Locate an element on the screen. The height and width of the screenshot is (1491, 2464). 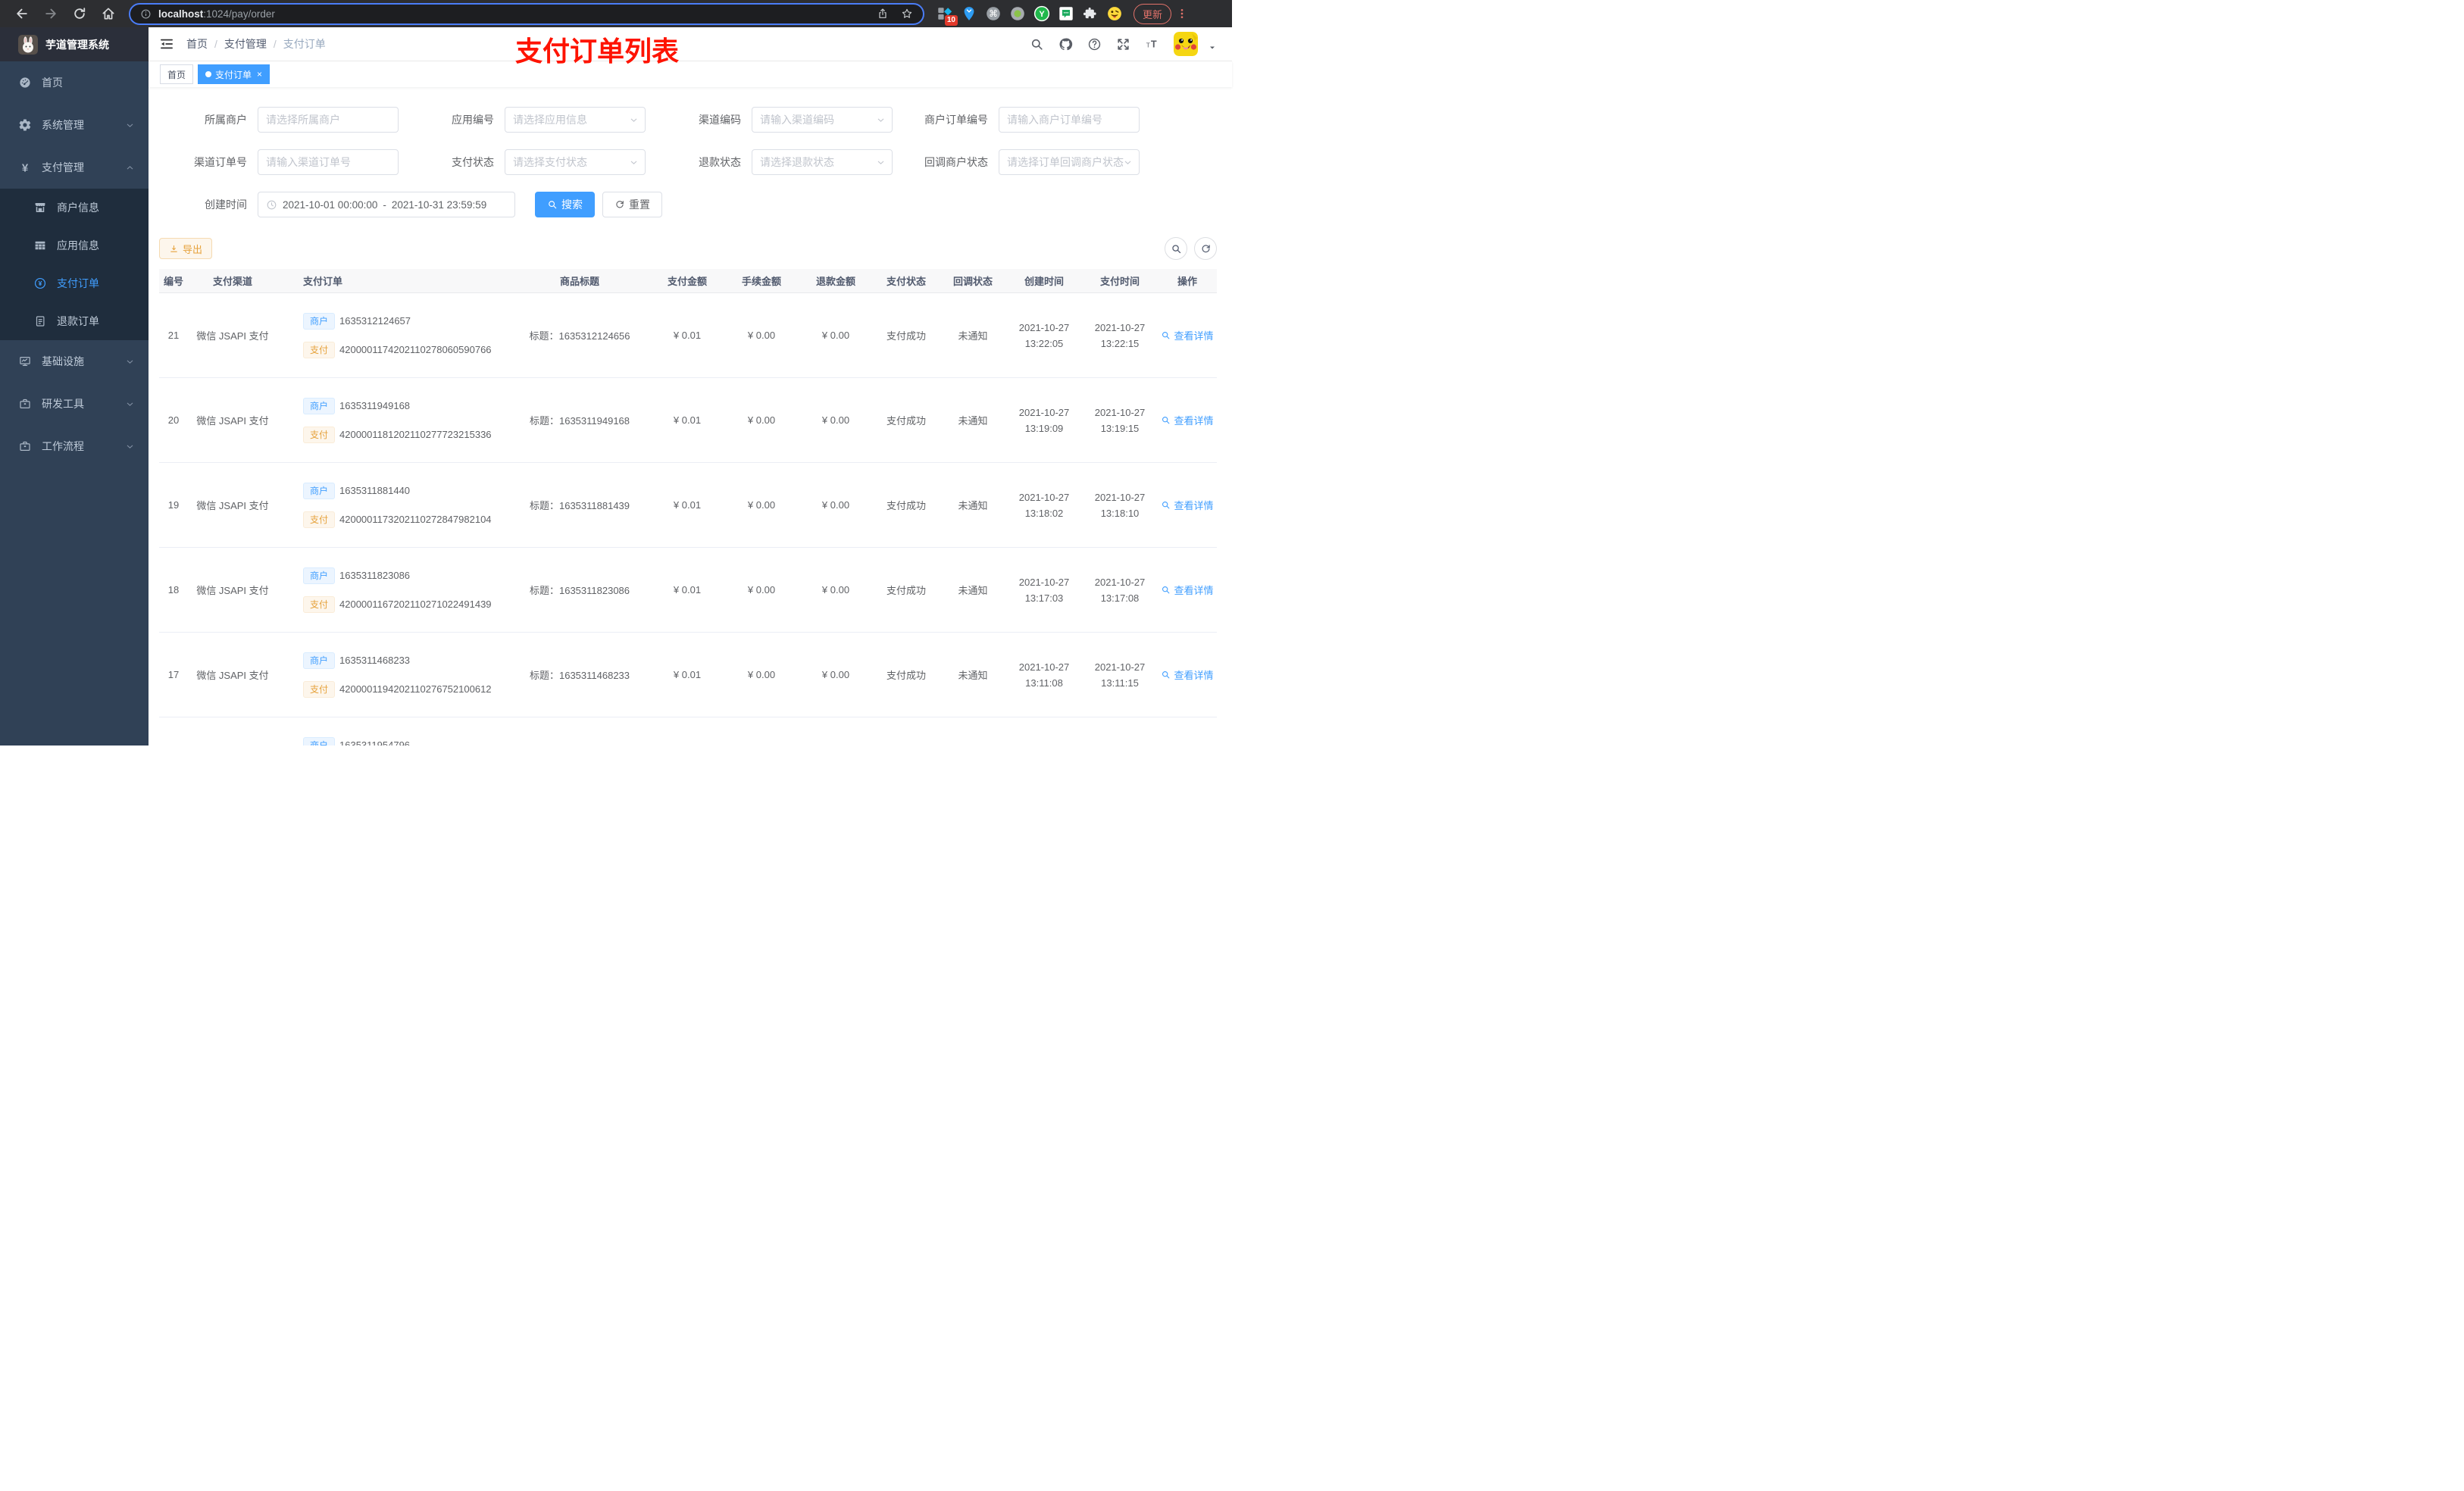
url-text: localhost:1024/pay/order is located at coordinates (216, 14).